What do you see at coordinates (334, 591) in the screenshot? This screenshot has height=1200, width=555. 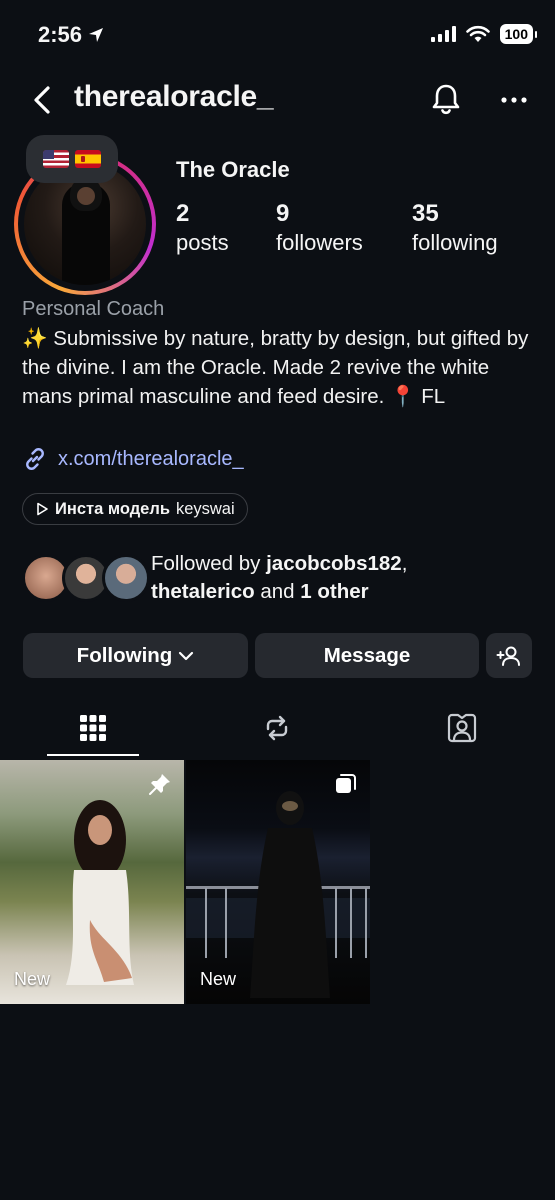 I see `mutual-others: 1 other` at bounding box center [334, 591].